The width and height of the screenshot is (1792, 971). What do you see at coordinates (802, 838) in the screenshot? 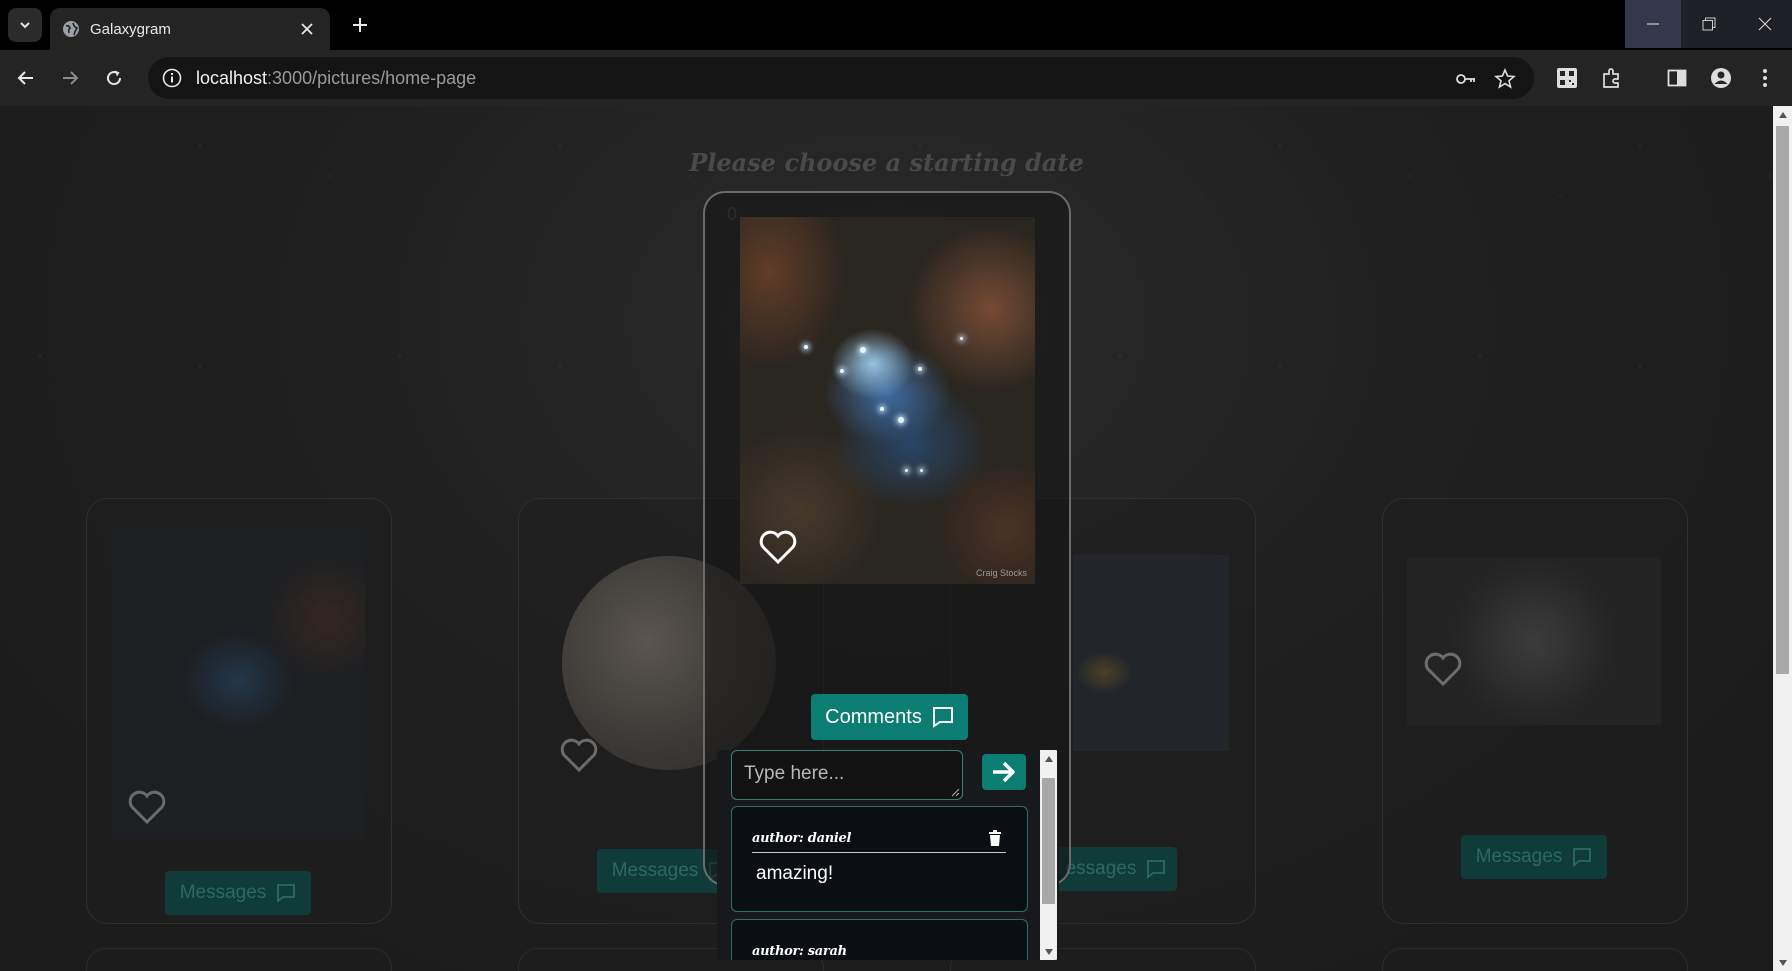
I see `comment-author: author: daniel` at bounding box center [802, 838].